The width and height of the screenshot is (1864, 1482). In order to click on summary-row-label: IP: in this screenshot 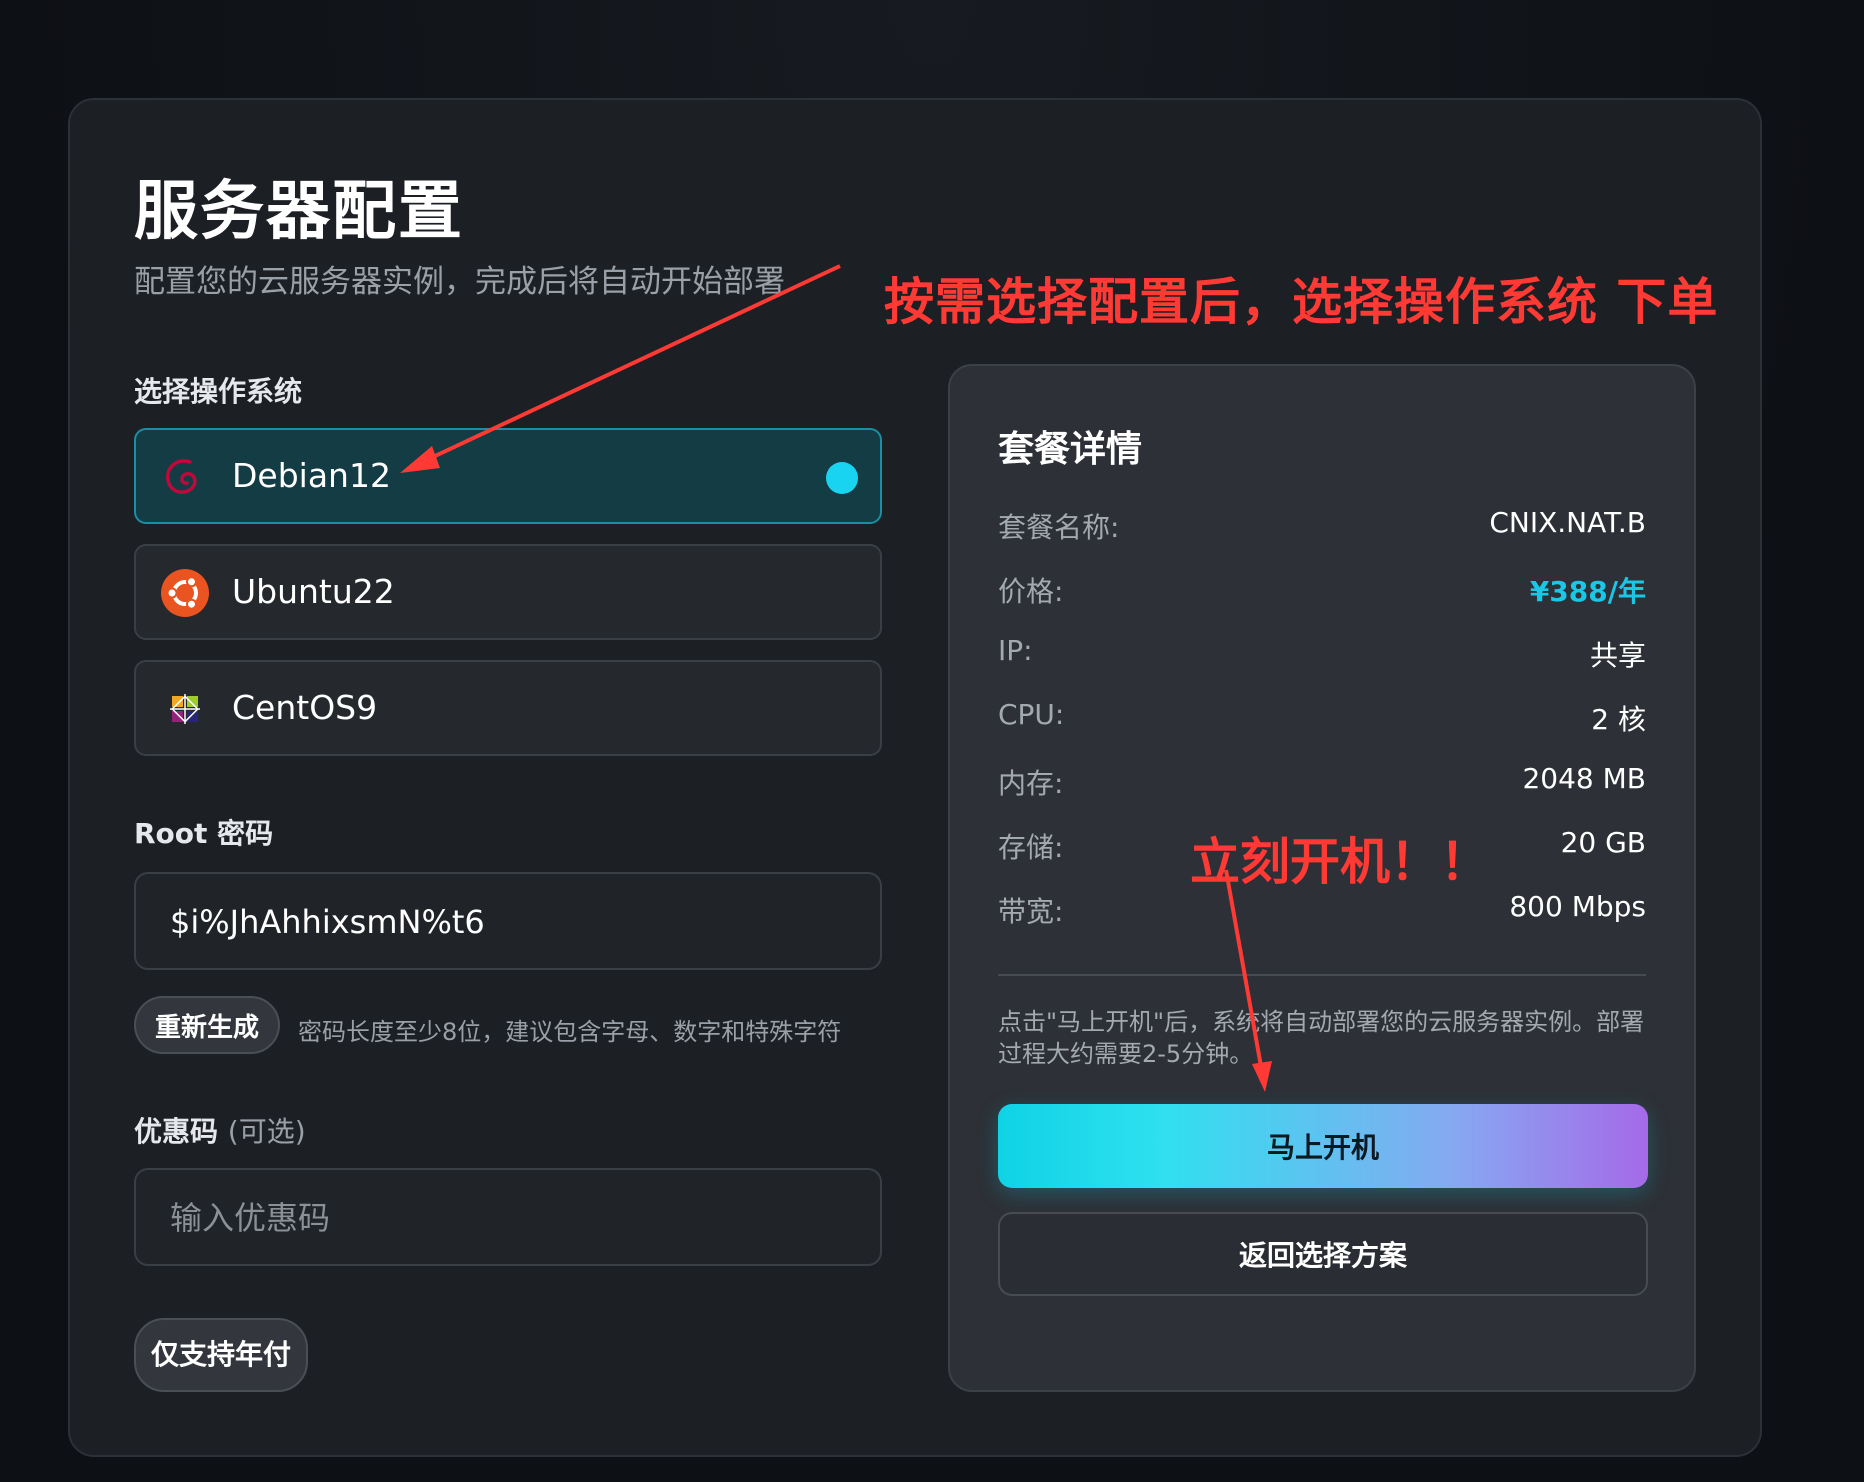, I will do `click(1015, 650)`.